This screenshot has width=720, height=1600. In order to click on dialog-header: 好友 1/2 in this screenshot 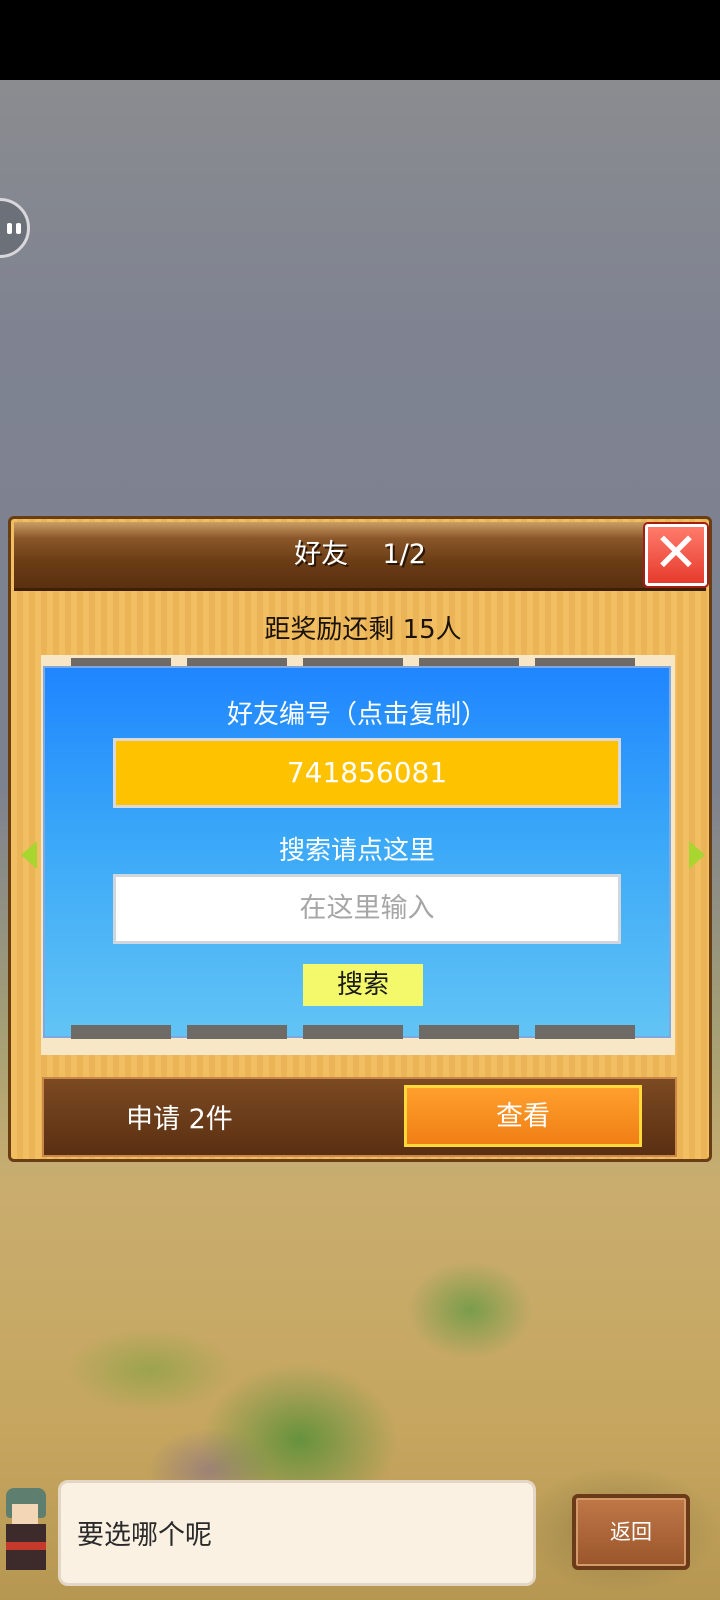, I will do `click(360, 556)`.